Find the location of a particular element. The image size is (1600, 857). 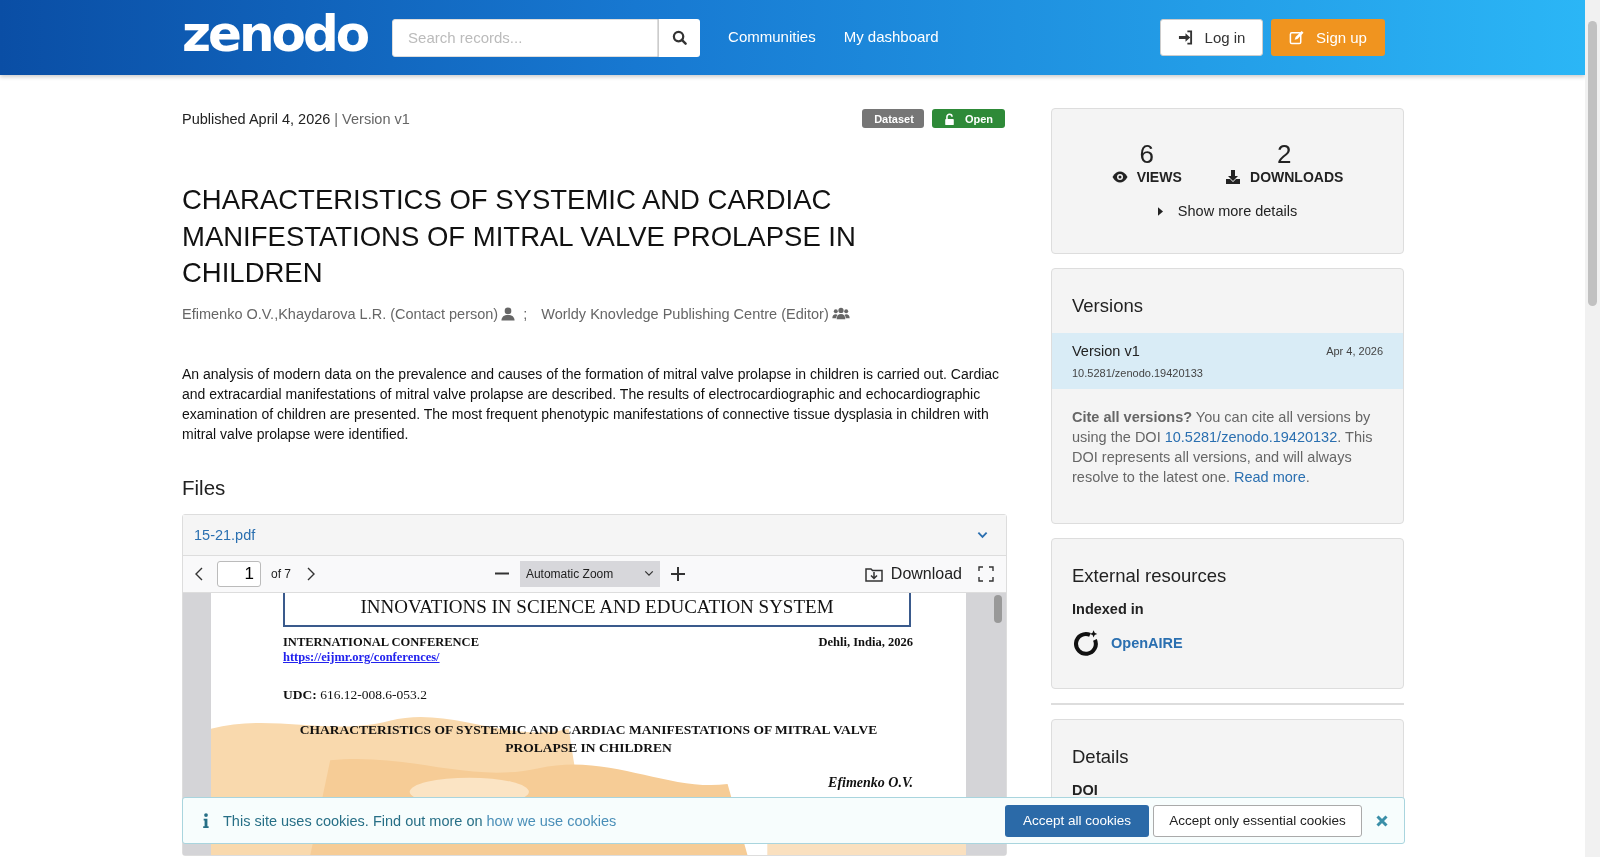

edit-icon is located at coordinates (1297, 37).